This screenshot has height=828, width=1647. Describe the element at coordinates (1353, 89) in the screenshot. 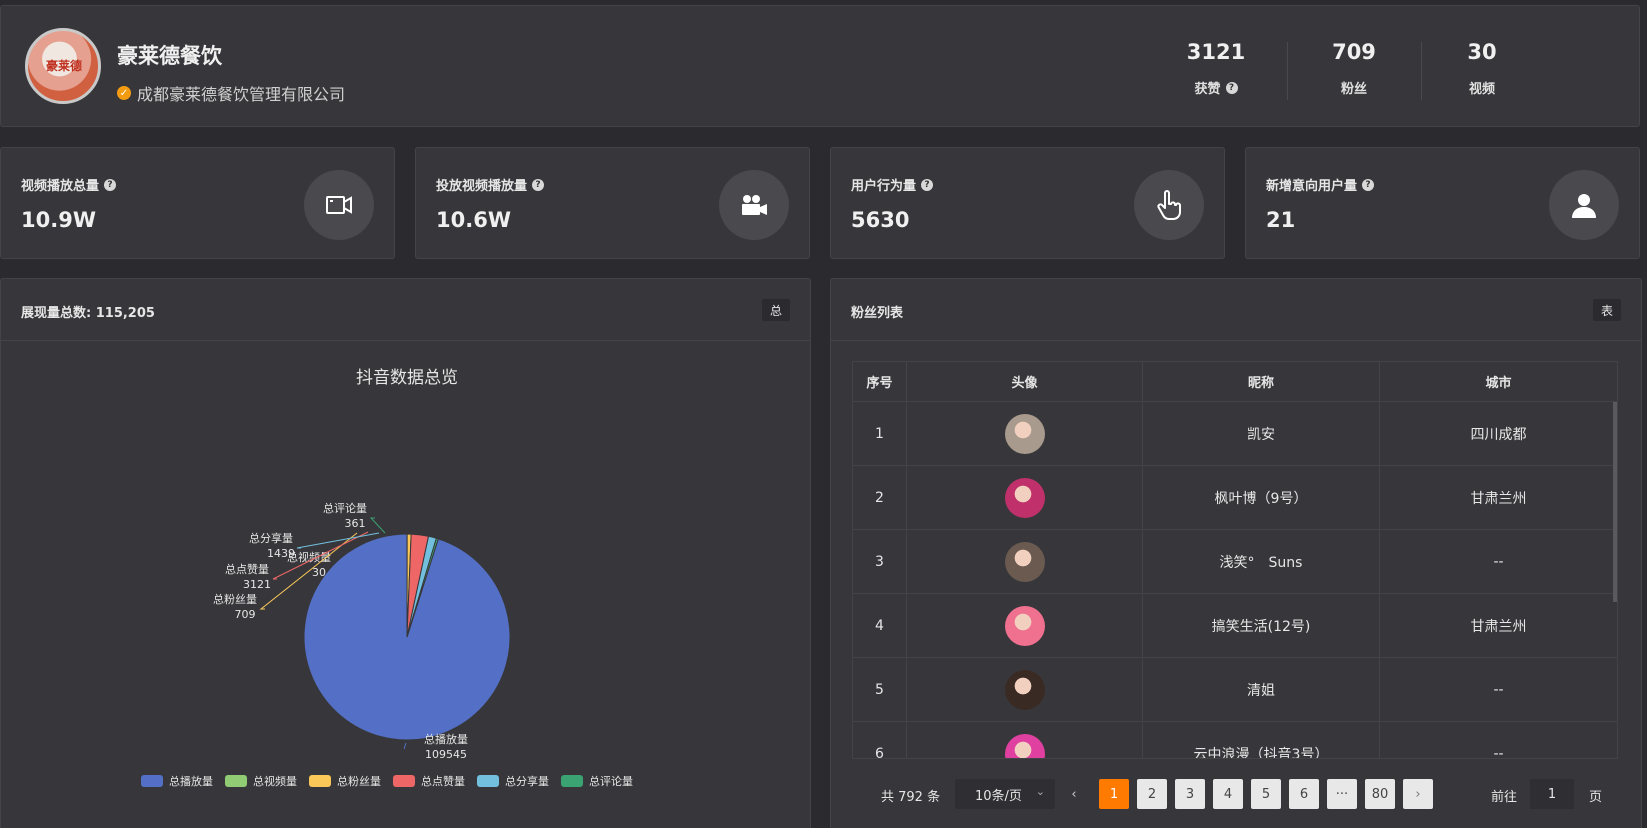

I see `fans-label: 粉丝` at that location.